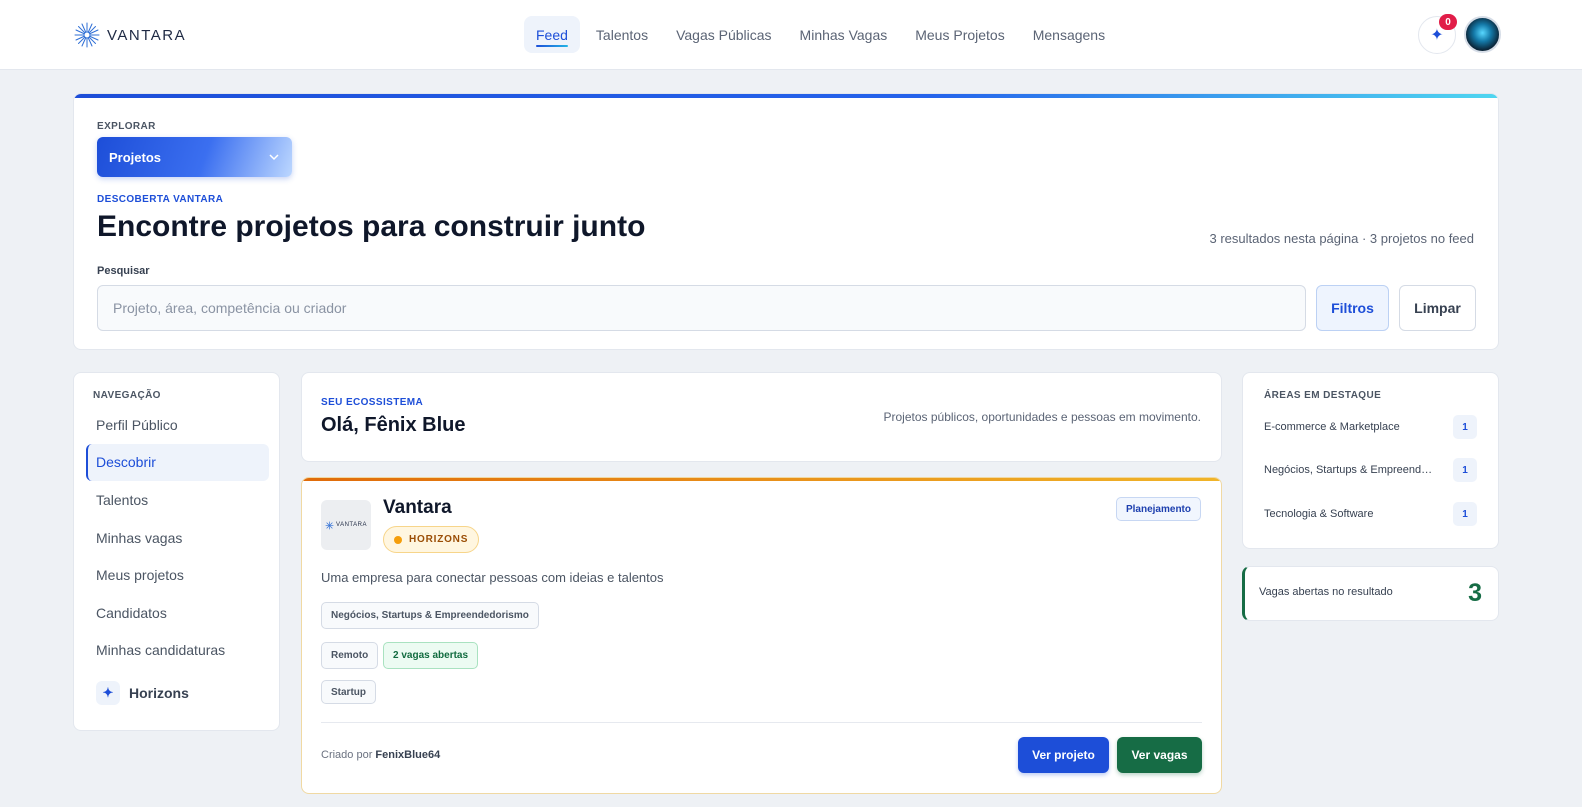 The height and width of the screenshot is (807, 1582). What do you see at coordinates (417, 508) in the screenshot?
I see `project-title: Vantara` at bounding box center [417, 508].